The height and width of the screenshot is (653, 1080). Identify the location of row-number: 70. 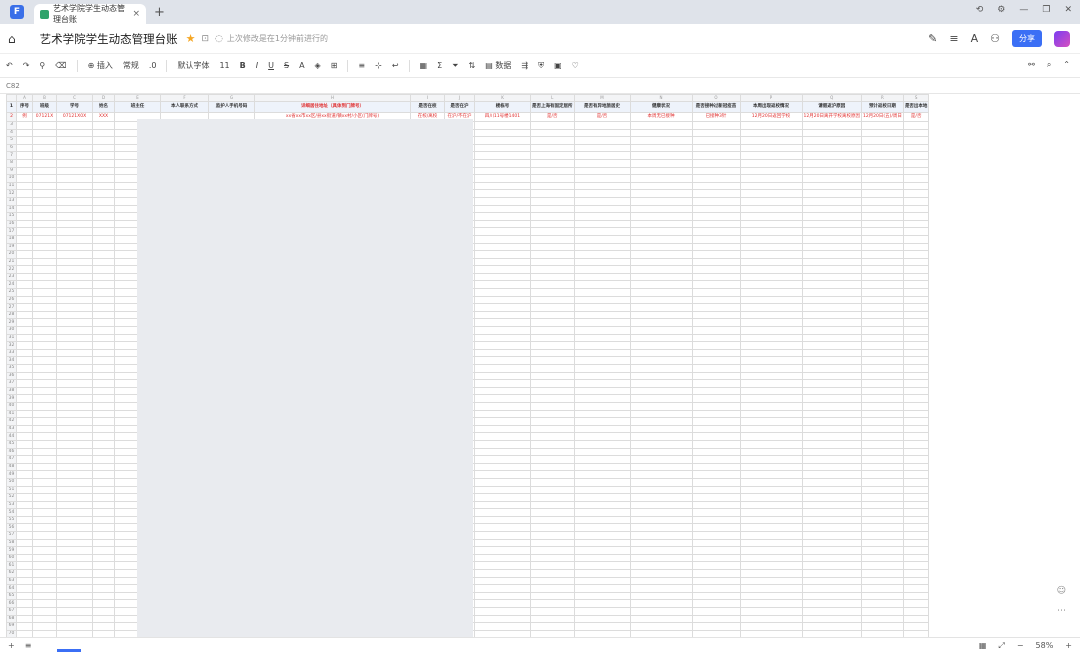
(11, 633).